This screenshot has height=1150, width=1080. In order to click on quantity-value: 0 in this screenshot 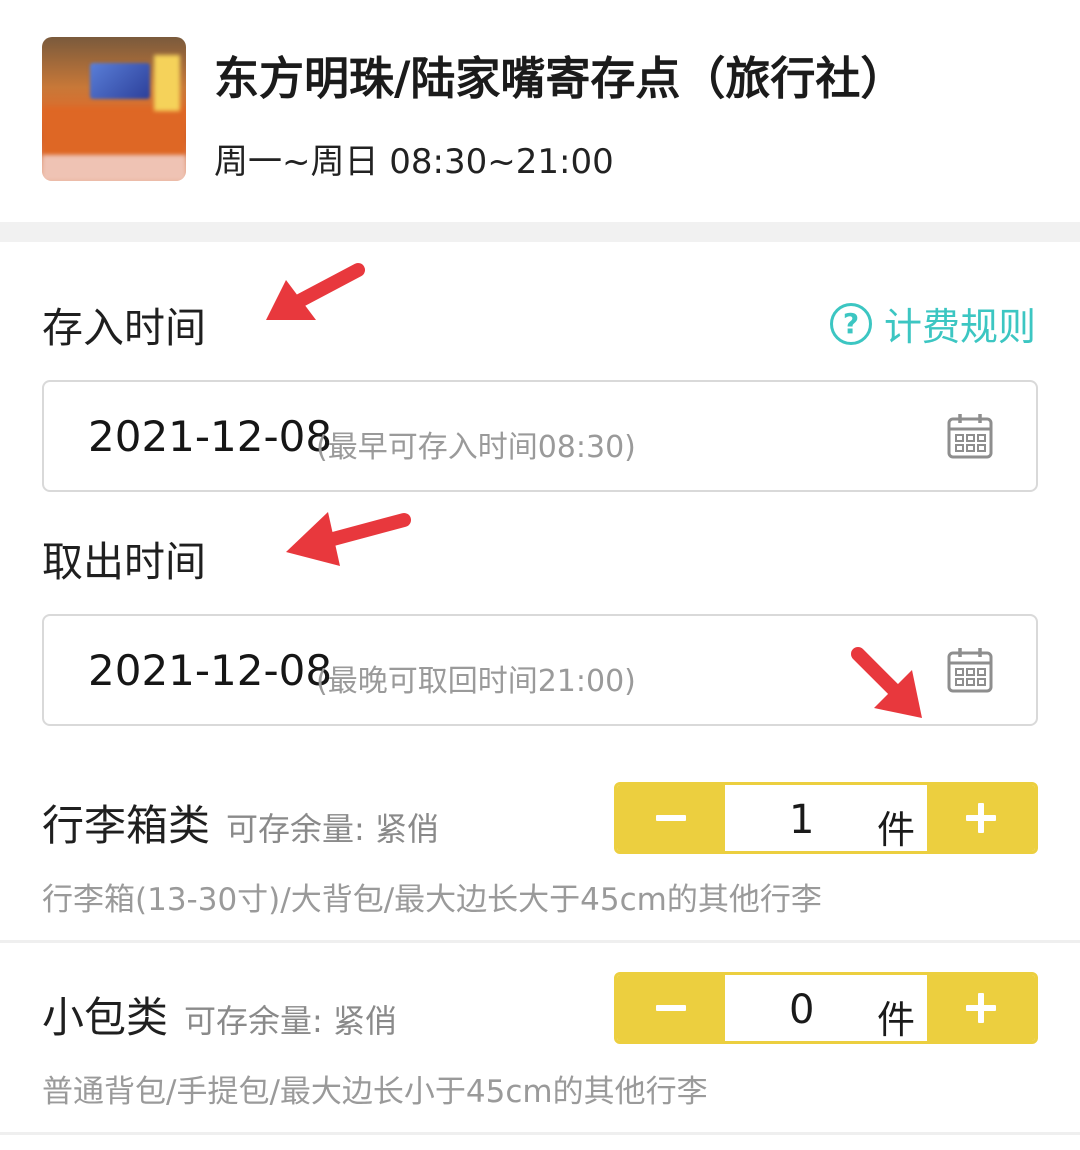, I will do `click(802, 1010)`.